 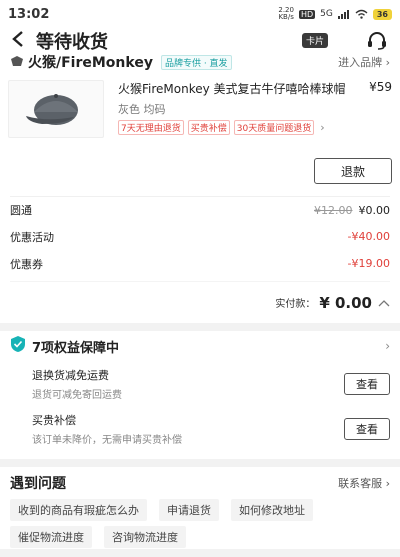 I want to click on refund-button: 退款, so click(x=353, y=171).